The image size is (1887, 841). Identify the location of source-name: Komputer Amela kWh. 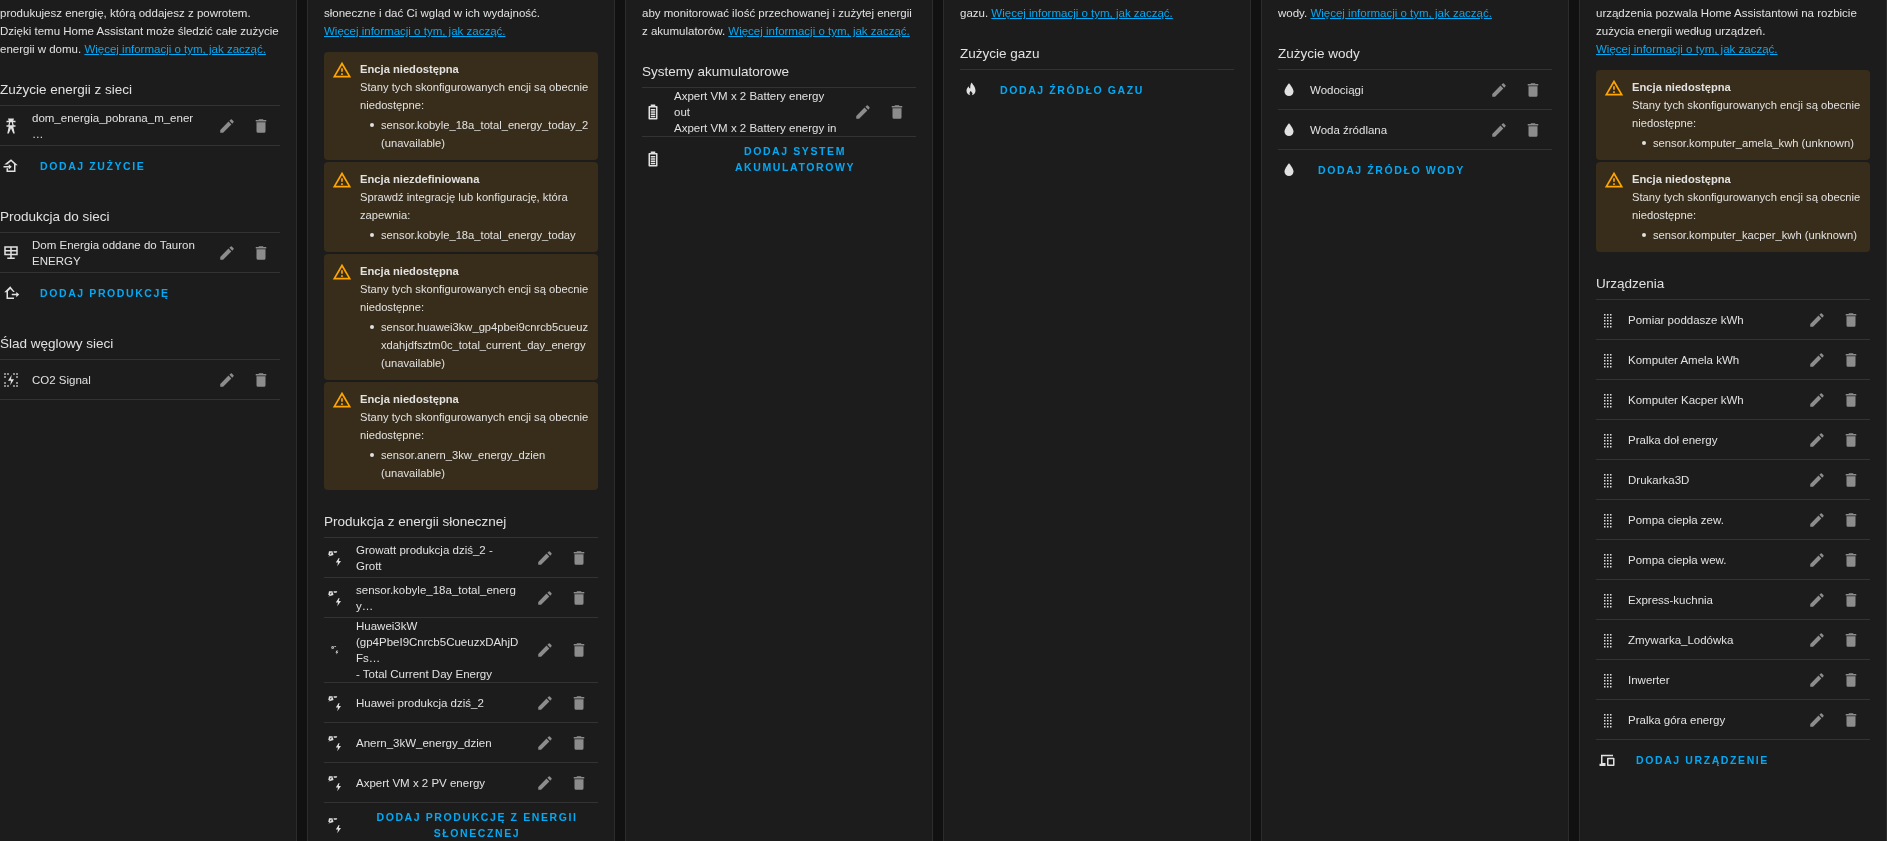
(1684, 360).